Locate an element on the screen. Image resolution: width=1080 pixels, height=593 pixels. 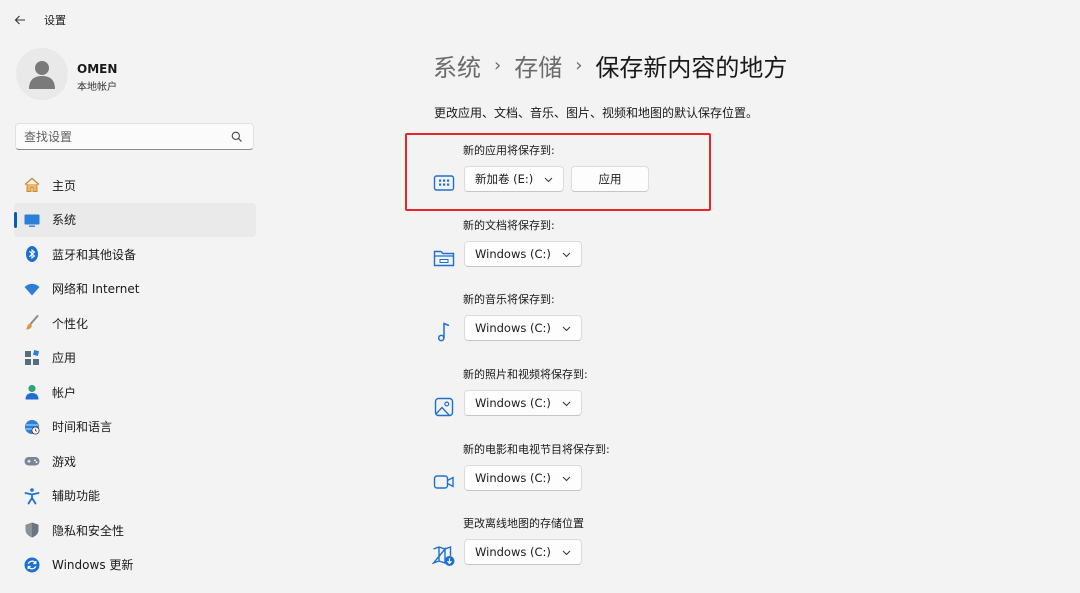
person-icon is located at coordinates (32, 392).